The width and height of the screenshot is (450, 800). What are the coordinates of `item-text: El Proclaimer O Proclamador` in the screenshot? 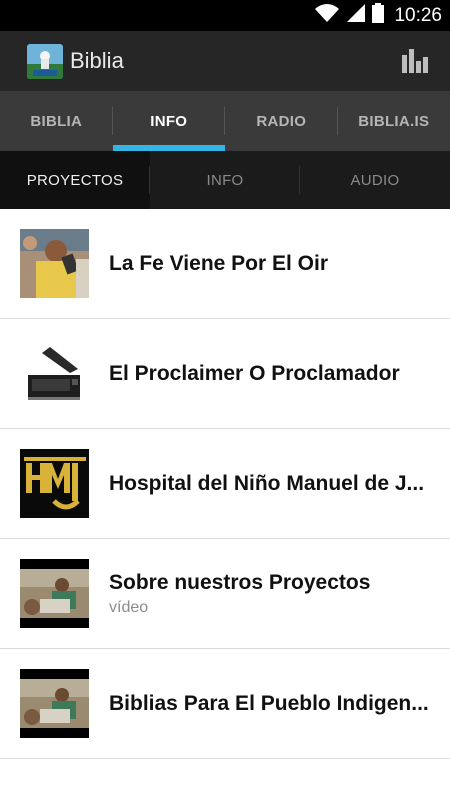 It's located at (269, 373).